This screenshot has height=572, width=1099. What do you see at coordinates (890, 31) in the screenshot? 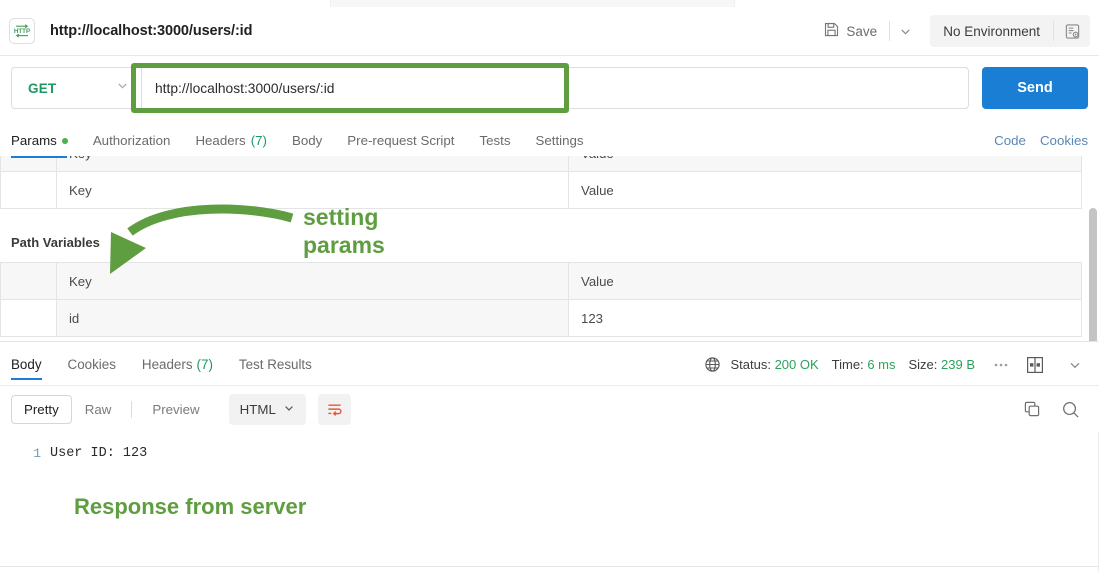
I see `header-divider` at bounding box center [890, 31].